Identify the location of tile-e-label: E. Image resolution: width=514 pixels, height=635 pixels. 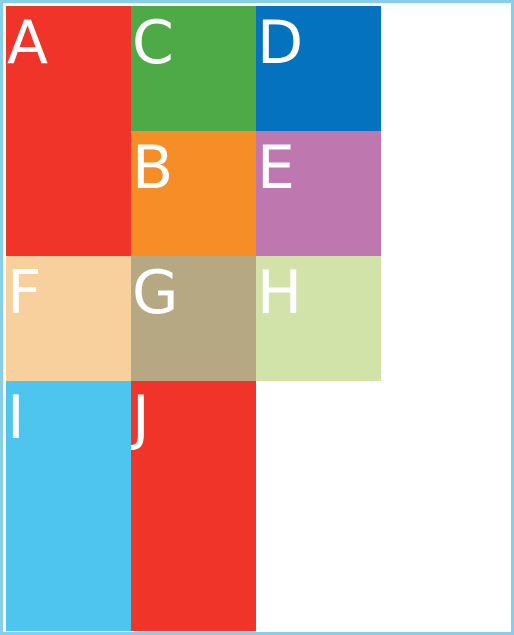
(276, 168).